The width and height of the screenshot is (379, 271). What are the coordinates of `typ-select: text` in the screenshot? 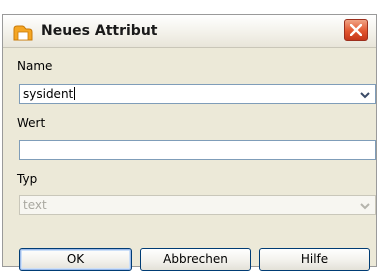 It's located at (197, 205).